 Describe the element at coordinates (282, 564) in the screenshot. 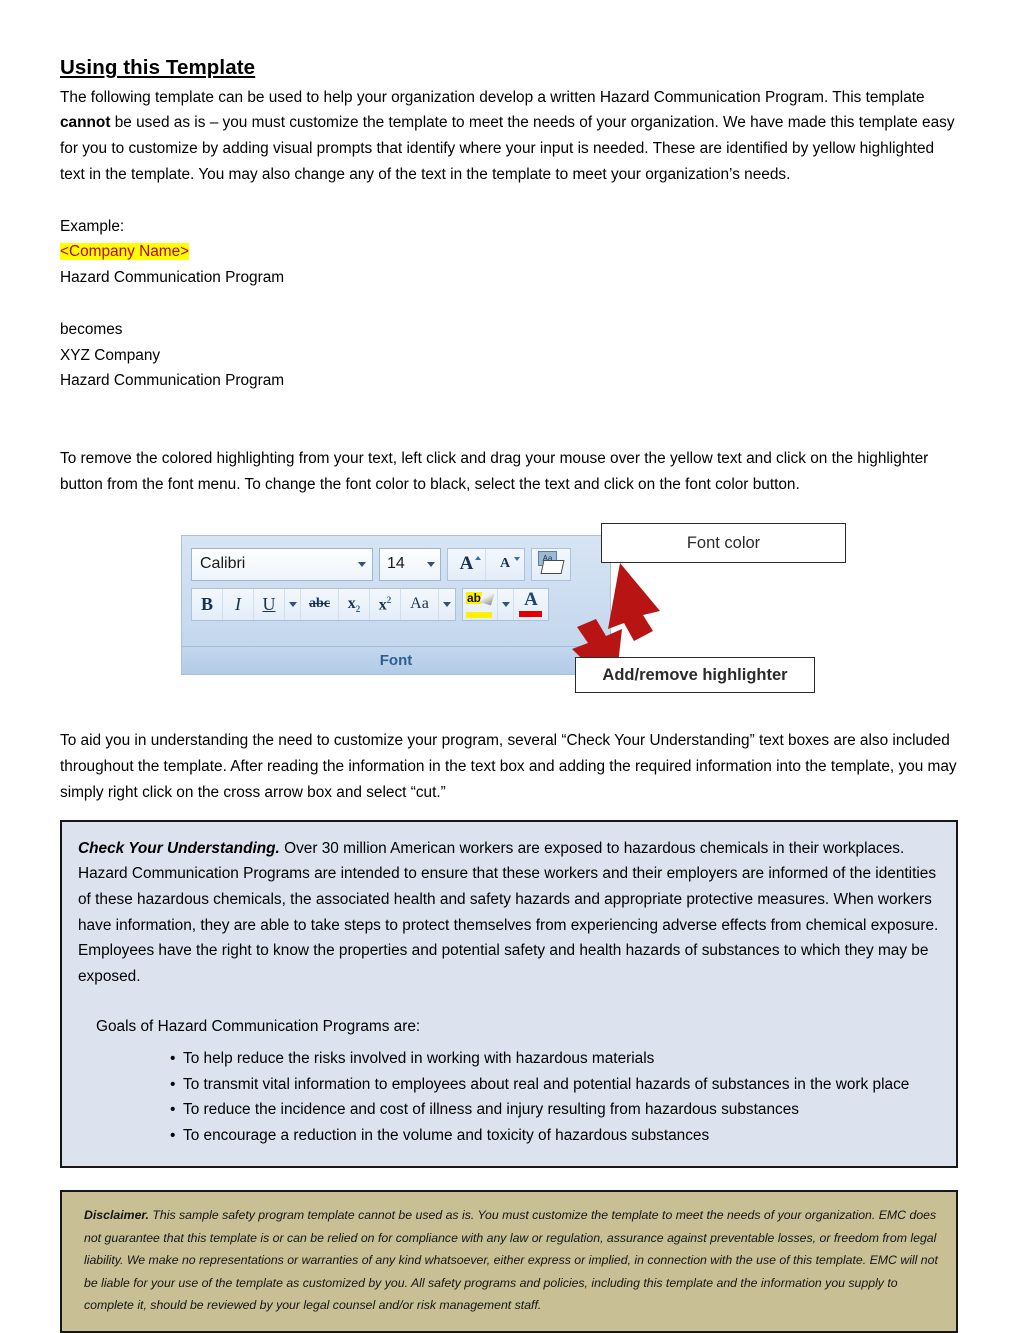

I see `font-name-combobox: Calibri` at that location.